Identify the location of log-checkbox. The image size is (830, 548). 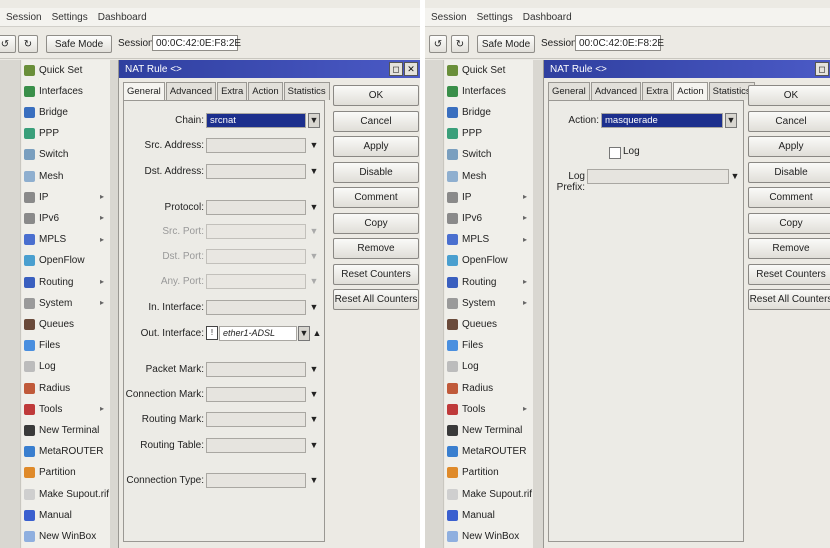
(615, 153).